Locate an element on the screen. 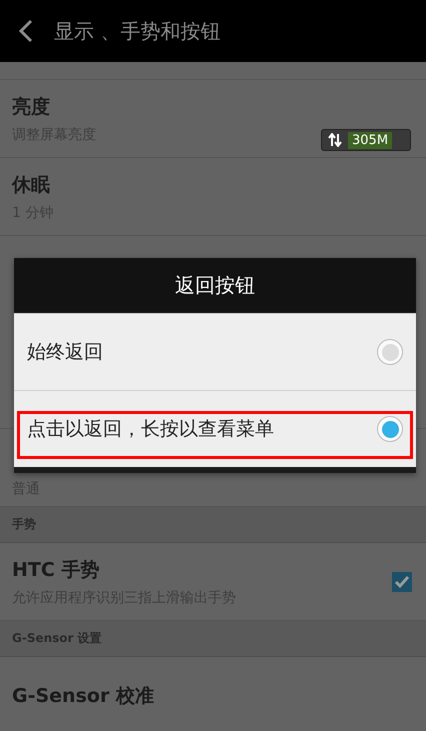 Image resolution: width=426 pixels, height=731 pixels. data-reading: 305M is located at coordinates (370, 140).